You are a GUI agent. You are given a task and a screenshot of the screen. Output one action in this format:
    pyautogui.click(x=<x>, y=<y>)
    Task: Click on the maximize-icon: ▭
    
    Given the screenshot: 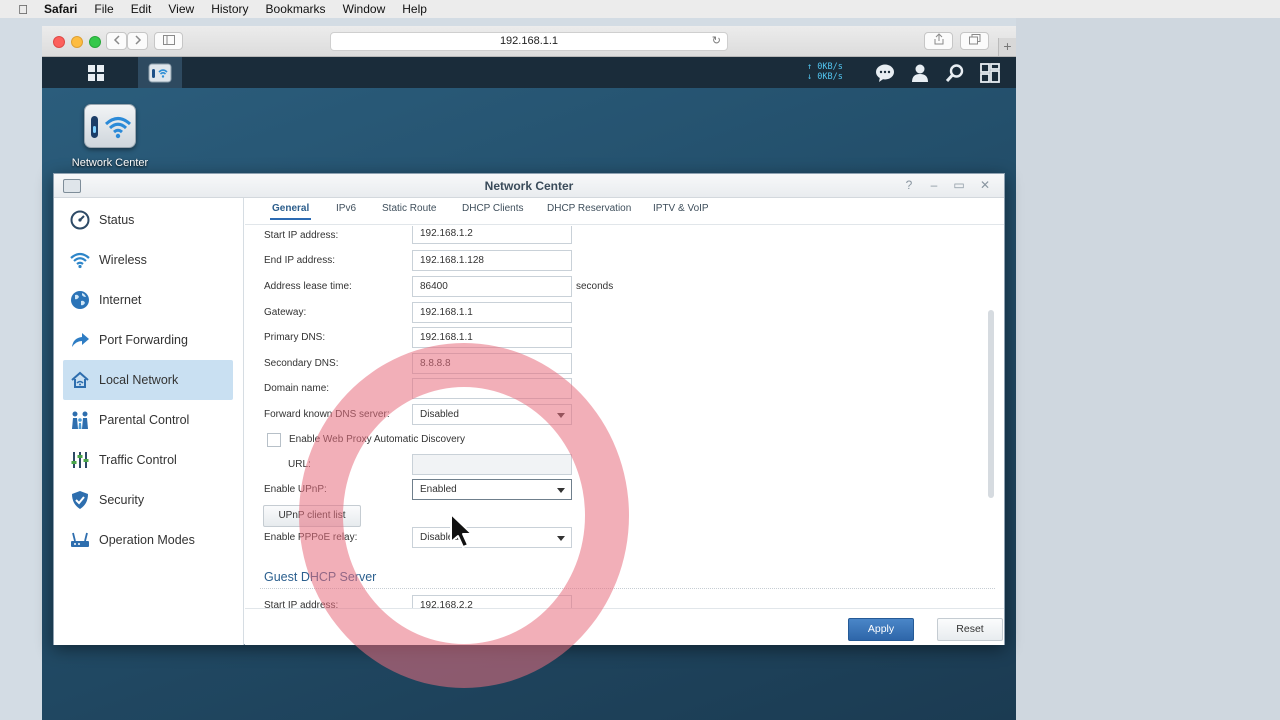 What is the action you would take?
    pyautogui.click(x=959, y=185)
    